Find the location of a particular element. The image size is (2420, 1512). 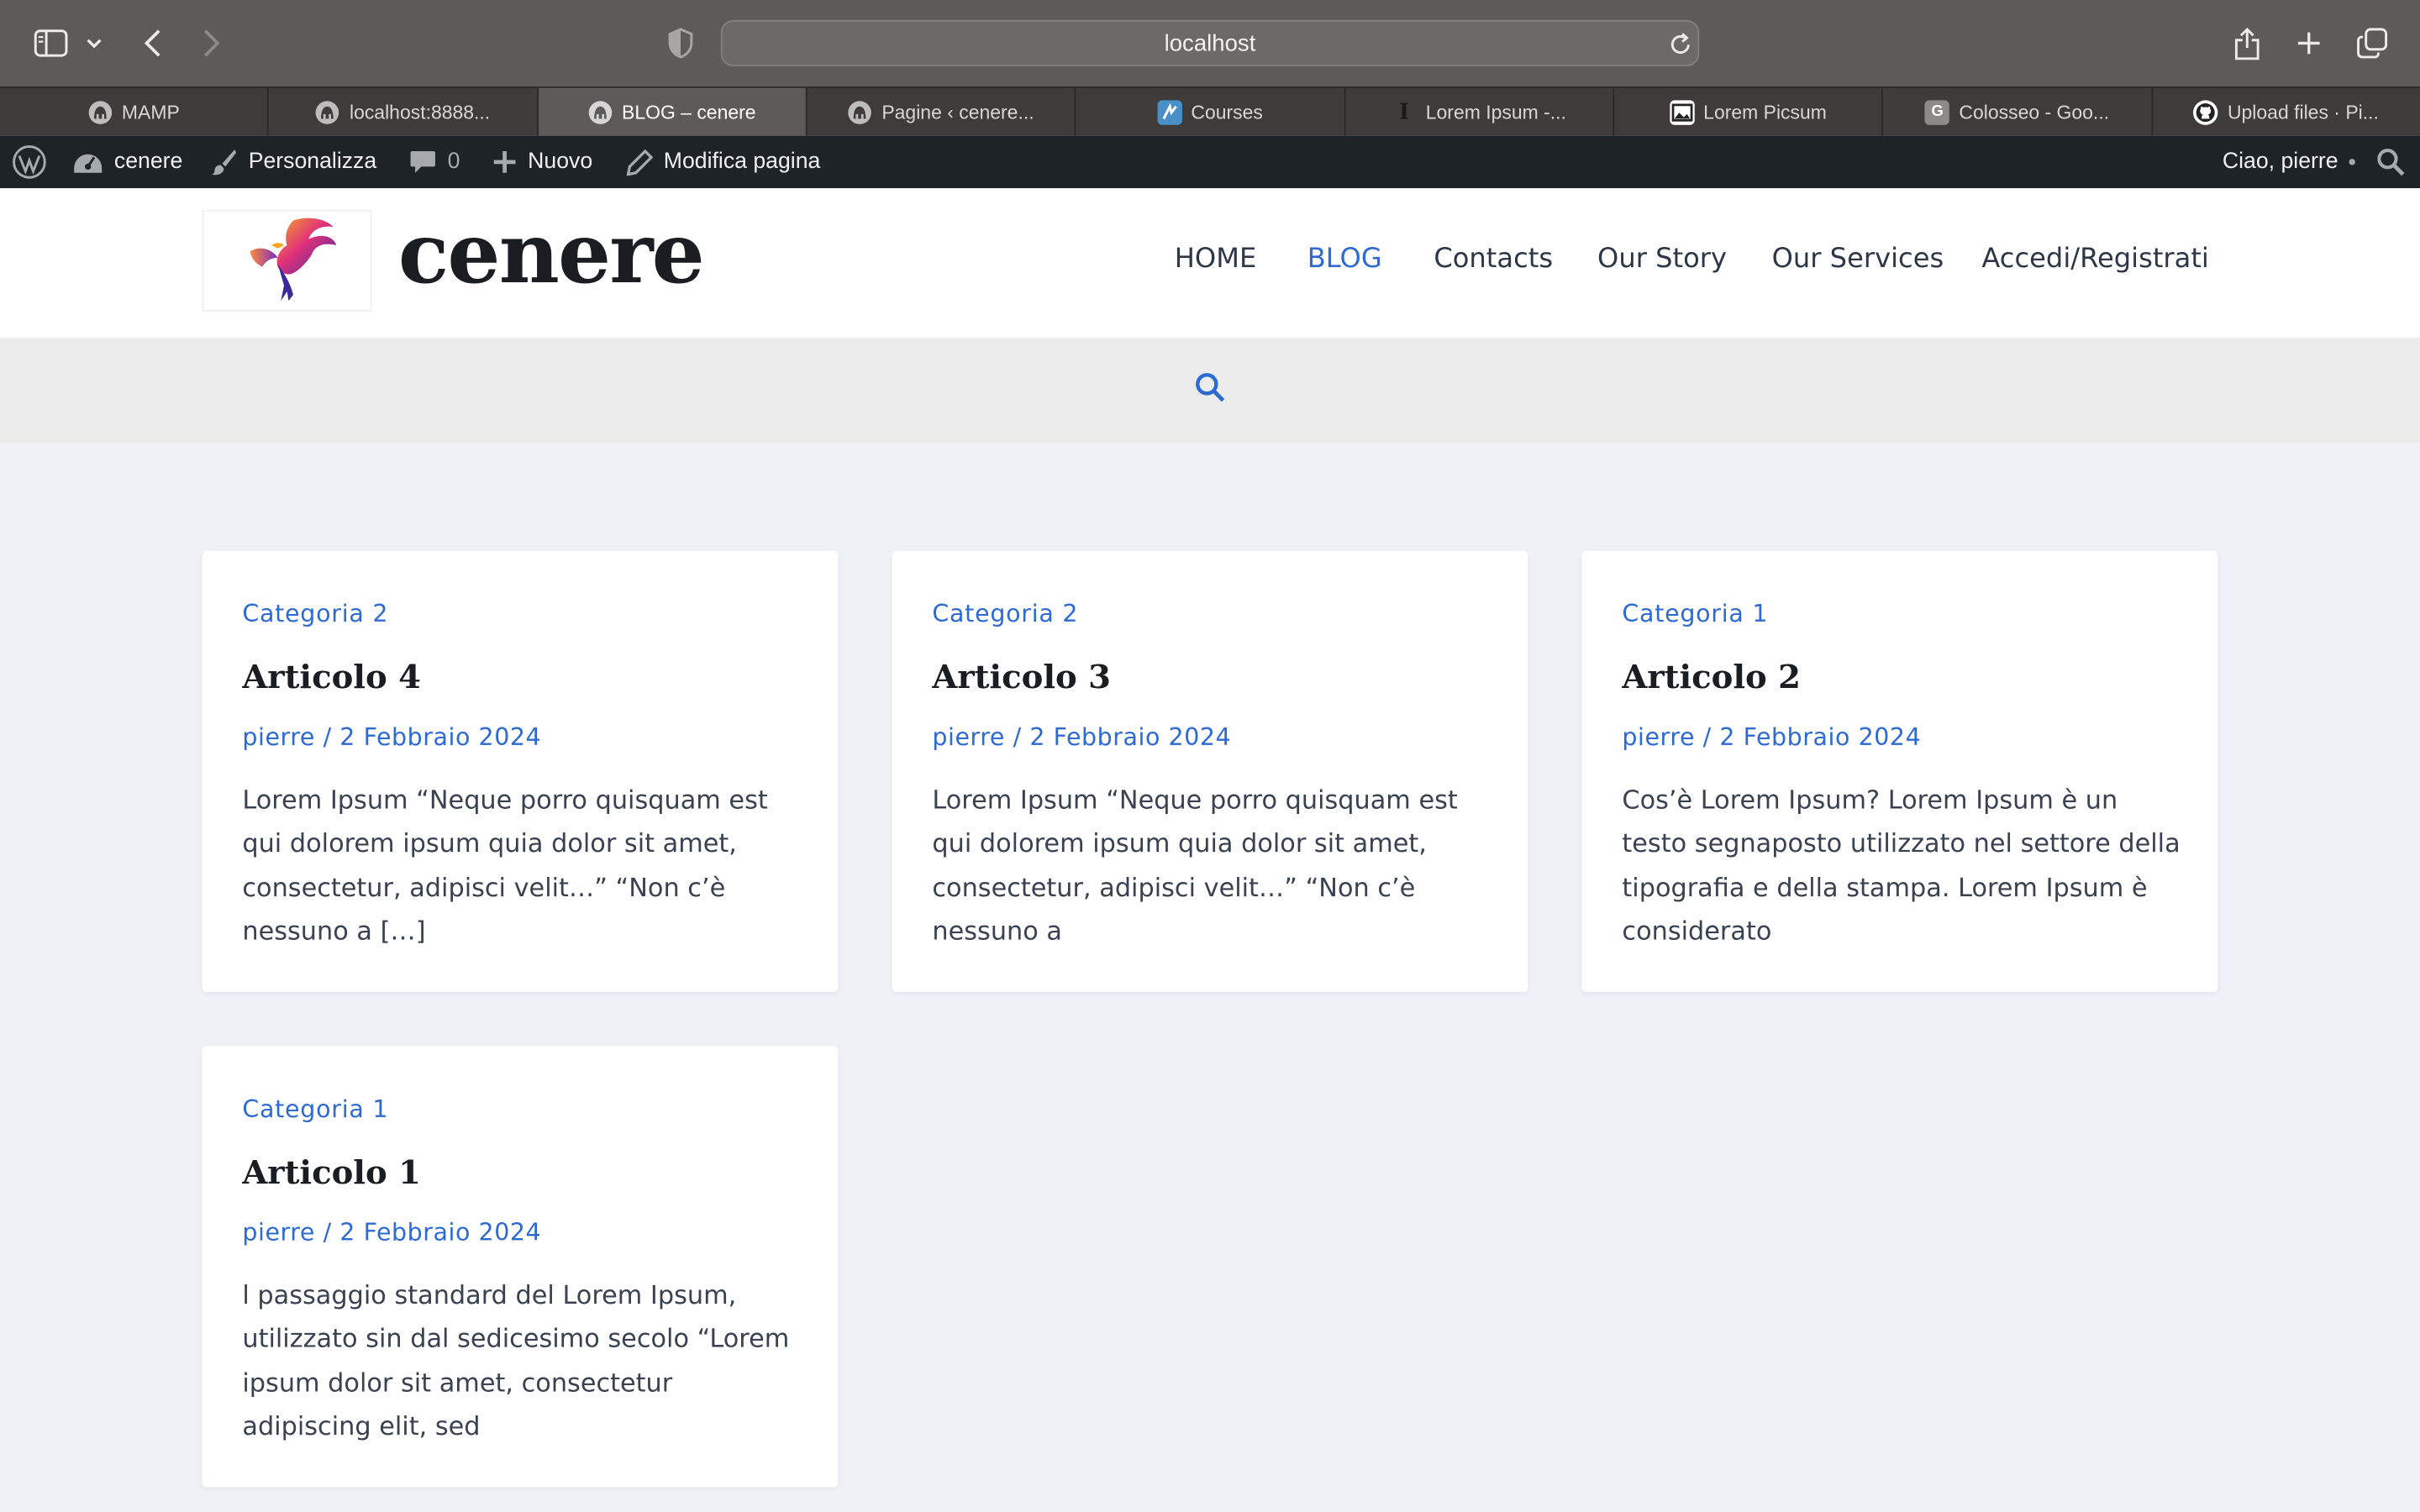

edit-page-label: Modifica pagina is located at coordinates (742, 162).